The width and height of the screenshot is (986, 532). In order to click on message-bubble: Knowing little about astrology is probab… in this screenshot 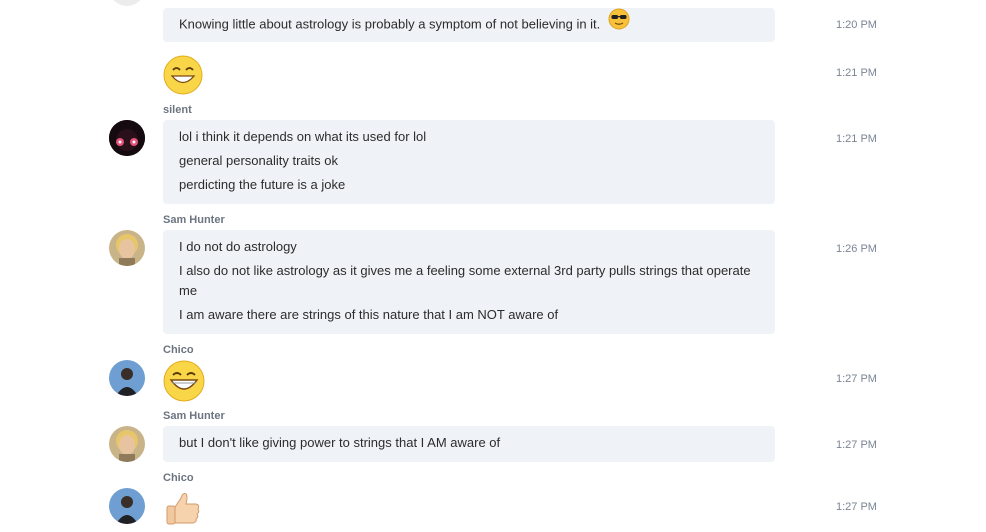, I will do `click(469, 25)`.